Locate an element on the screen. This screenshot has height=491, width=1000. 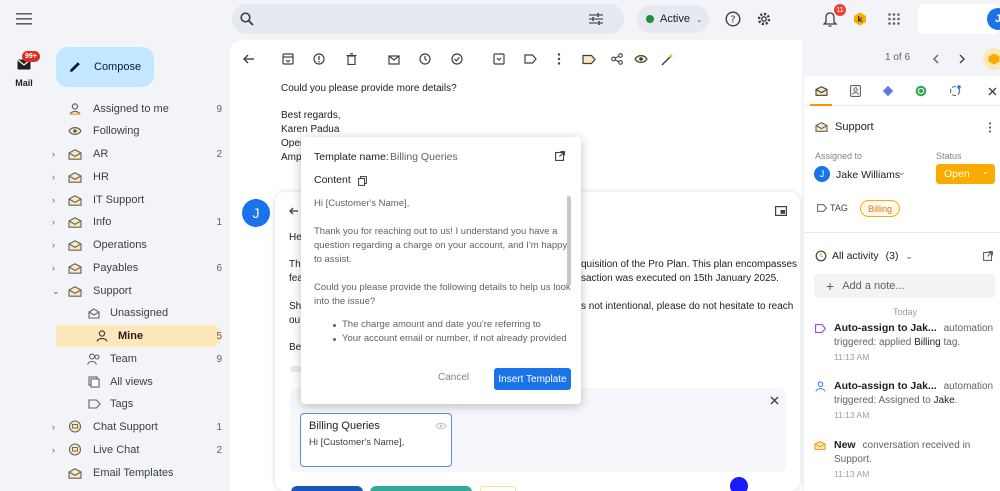
sidebar-item-support: ⌄ Support is located at coordinates (135, 291).